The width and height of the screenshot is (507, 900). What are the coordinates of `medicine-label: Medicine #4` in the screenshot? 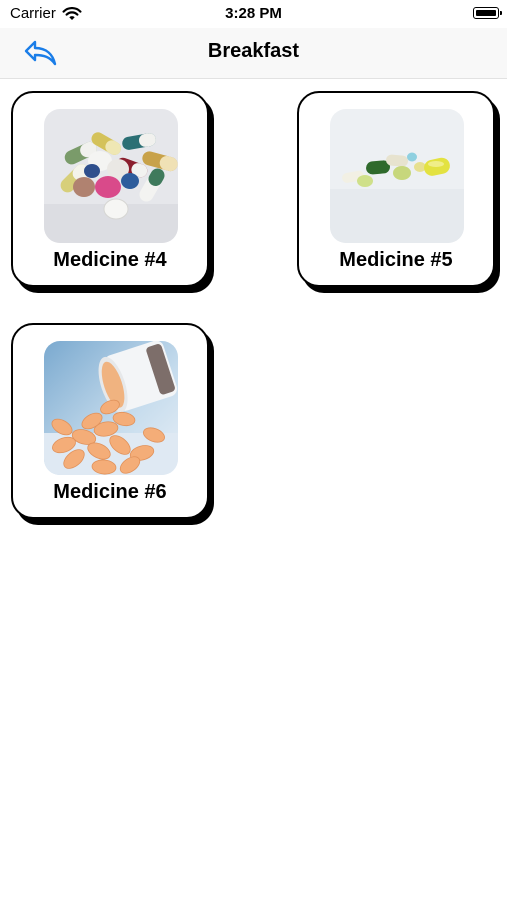 It's located at (110, 260).